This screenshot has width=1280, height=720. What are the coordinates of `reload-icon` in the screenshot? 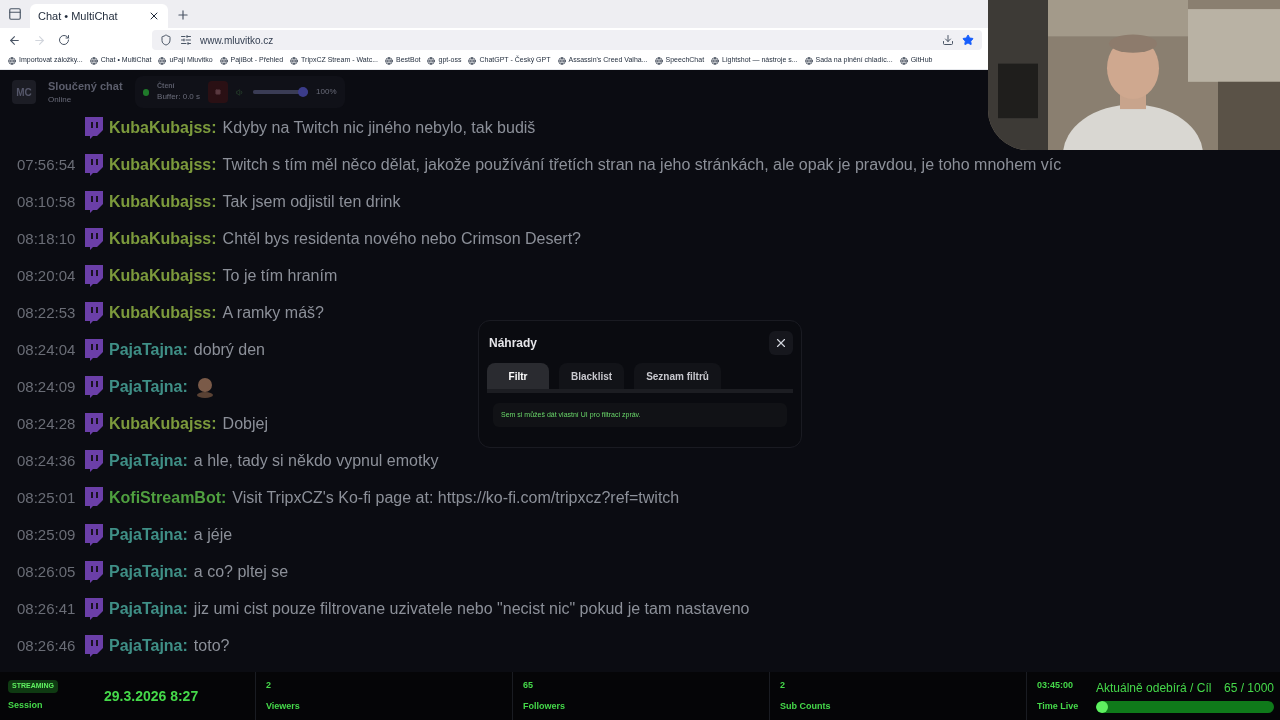 It's located at (64, 40).